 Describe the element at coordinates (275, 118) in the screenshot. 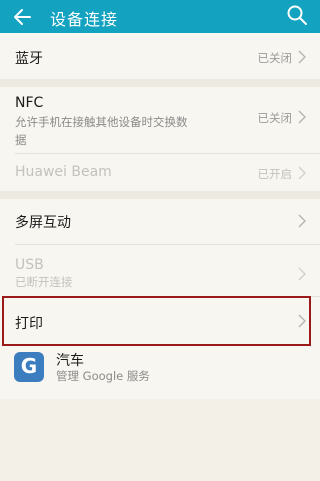

I see `nfc-status: 已关闭` at that location.